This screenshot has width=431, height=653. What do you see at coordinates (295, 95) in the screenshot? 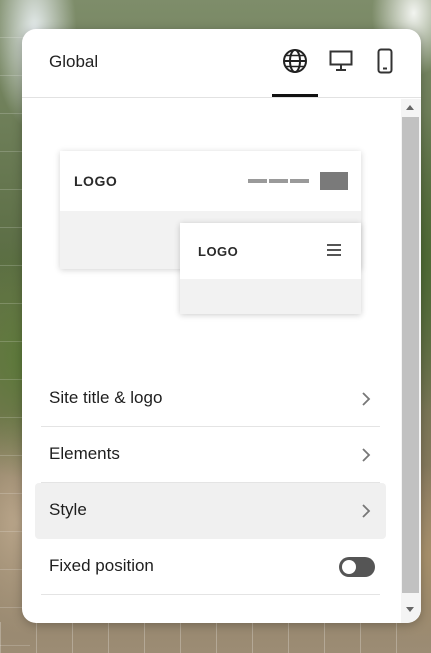
I see `active-view-indicator` at bounding box center [295, 95].